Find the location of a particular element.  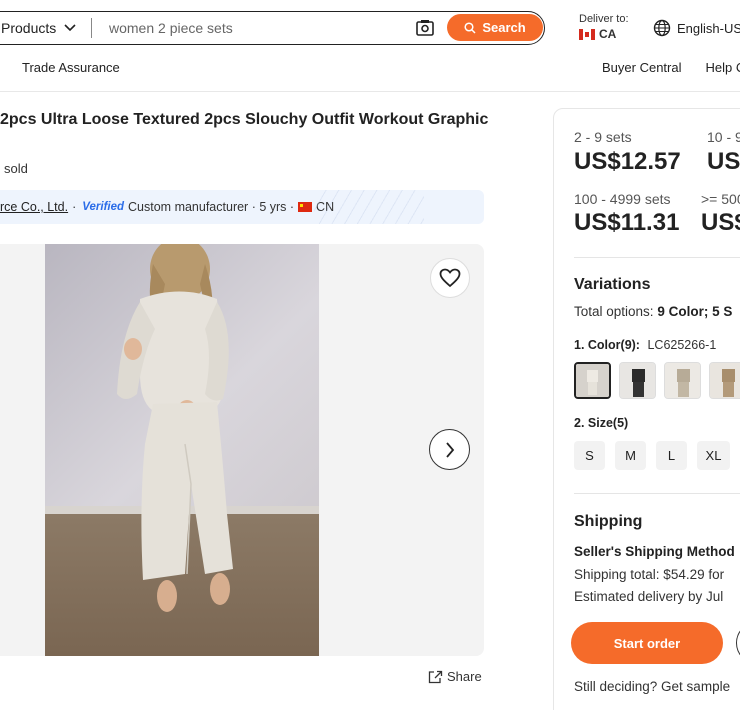

total-options: Total options: 9 Color; 5 S is located at coordinates (653, 311).